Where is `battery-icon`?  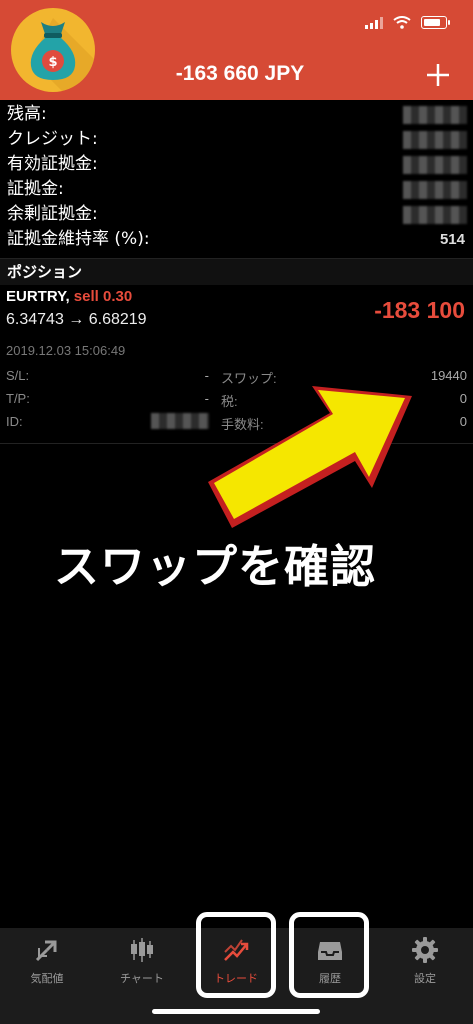 battery-icon is located at coordinates (435, 22).